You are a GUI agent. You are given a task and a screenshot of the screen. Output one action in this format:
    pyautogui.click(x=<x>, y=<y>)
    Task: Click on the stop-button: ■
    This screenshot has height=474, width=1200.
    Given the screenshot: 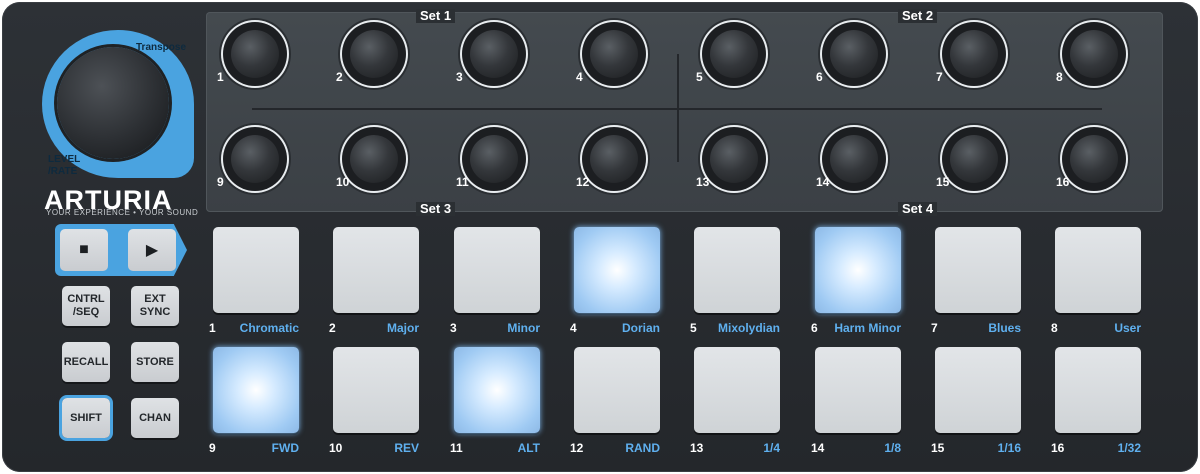 What is the action you would take?
    pyautogui.click(x=84, y=250)
    